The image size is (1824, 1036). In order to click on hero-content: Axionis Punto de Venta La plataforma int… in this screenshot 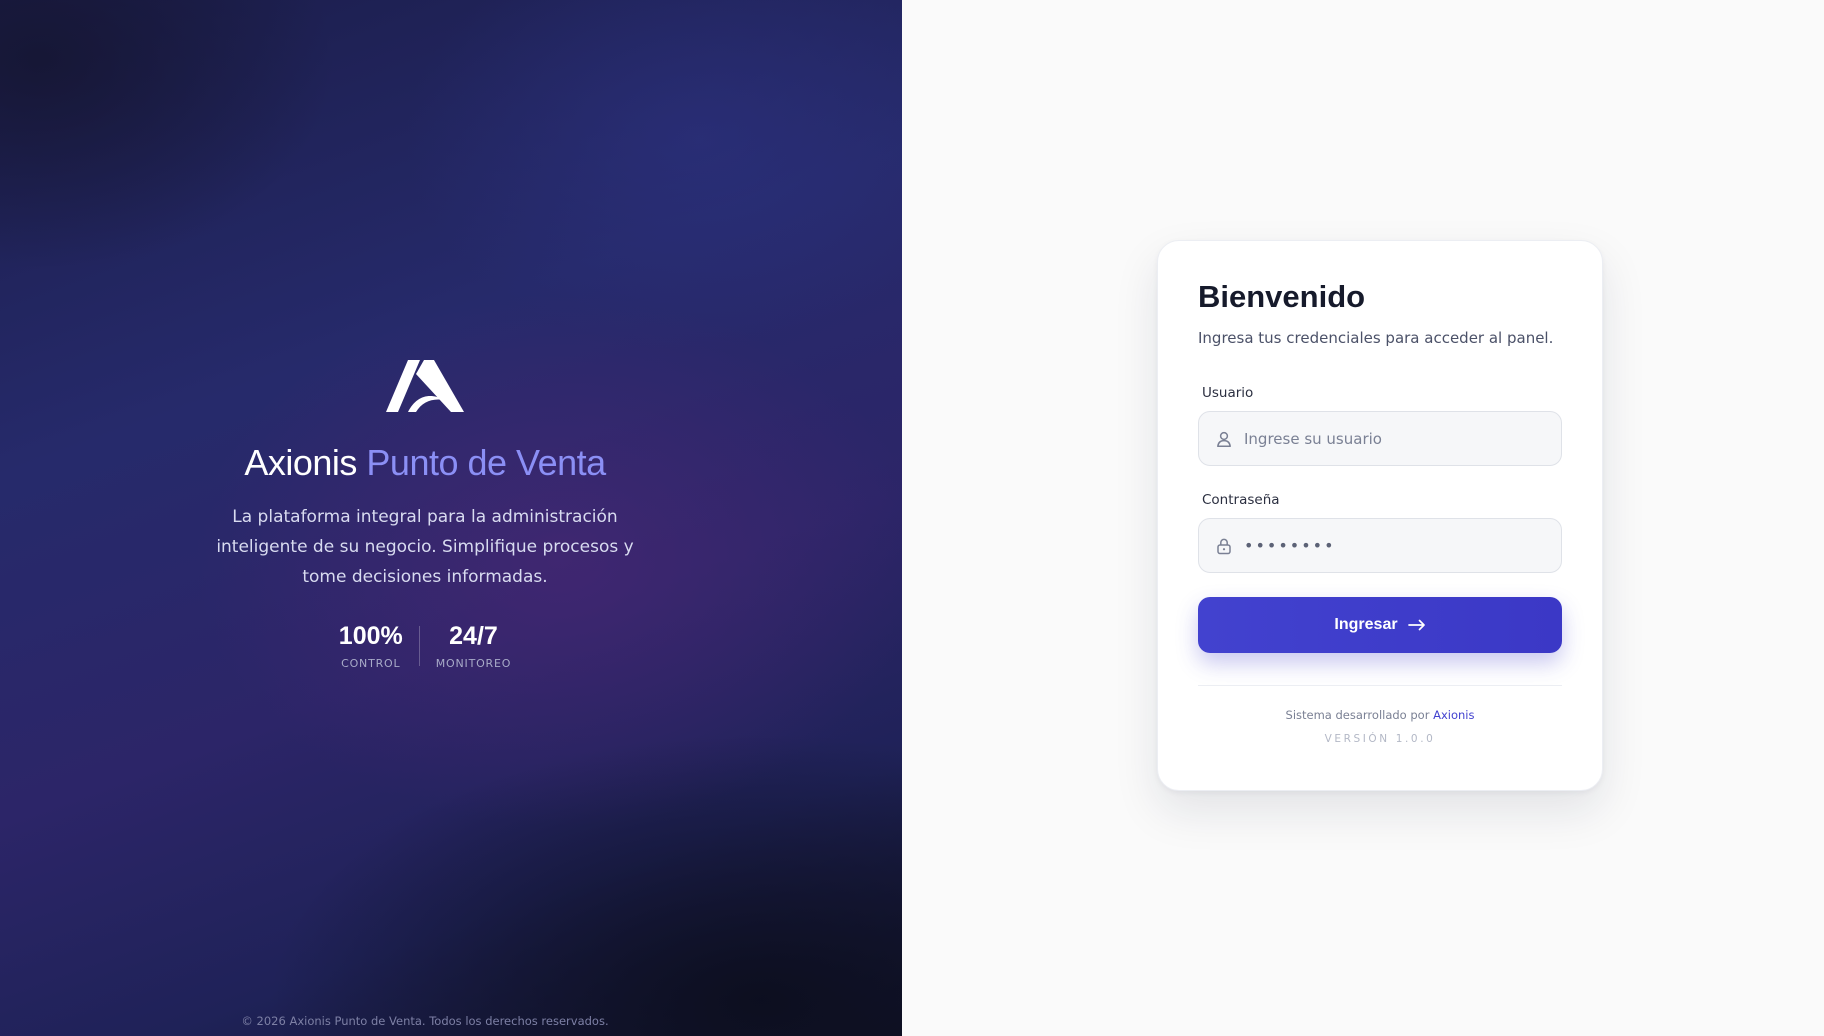, I will do `click(425, 515)`.